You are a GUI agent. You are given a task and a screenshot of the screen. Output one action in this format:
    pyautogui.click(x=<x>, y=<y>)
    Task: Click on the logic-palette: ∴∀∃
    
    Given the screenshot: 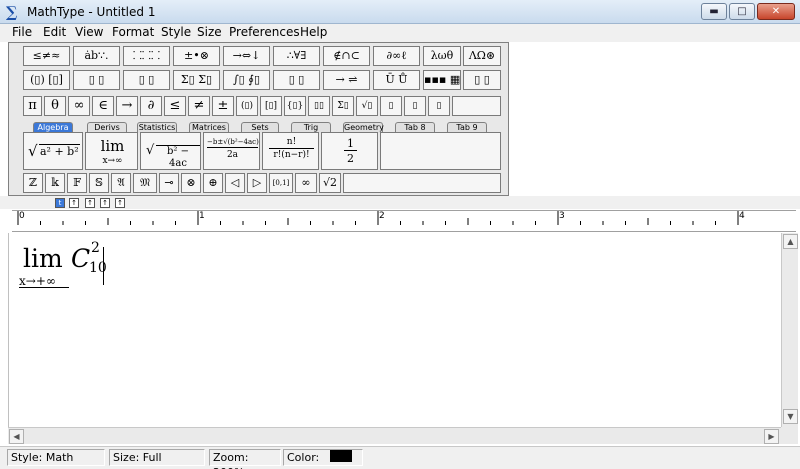 What is the action you would take?
    pyautogui.click(x=296, y=56)
    